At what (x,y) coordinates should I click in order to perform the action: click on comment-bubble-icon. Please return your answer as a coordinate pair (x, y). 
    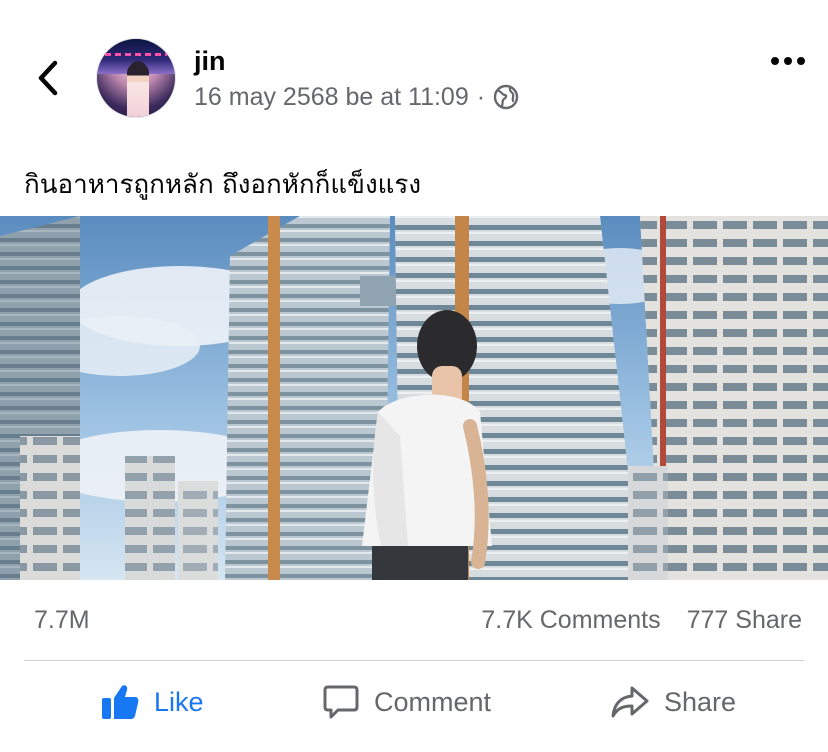
    Looking at the image, I should click on (341, 702).